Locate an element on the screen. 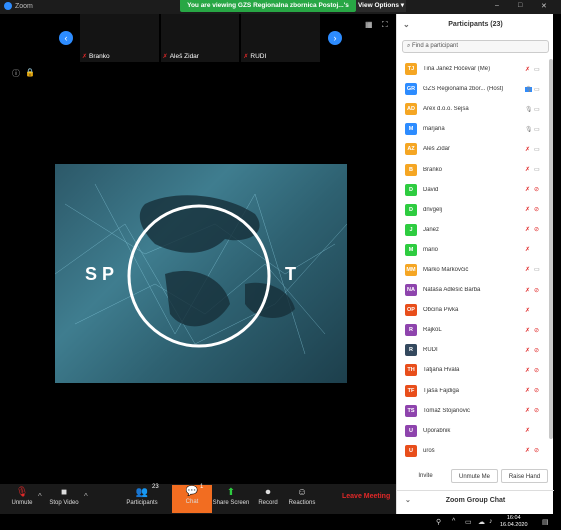  stop-video-button: ■ Stop Video is located at coordinates (64, 496).